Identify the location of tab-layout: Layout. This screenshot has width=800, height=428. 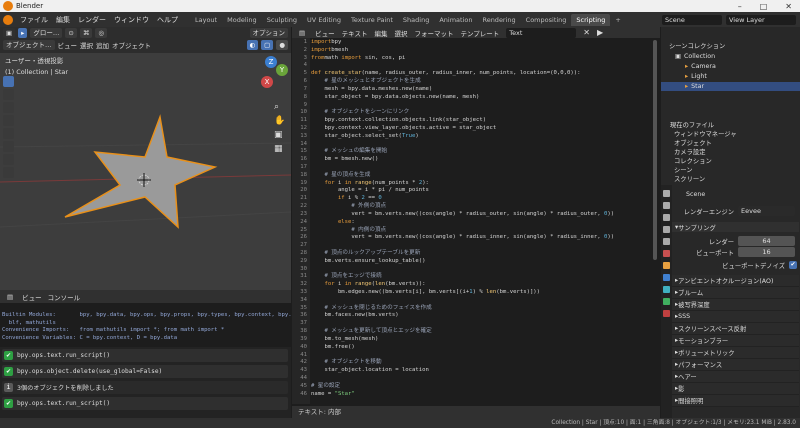
(206, 20).